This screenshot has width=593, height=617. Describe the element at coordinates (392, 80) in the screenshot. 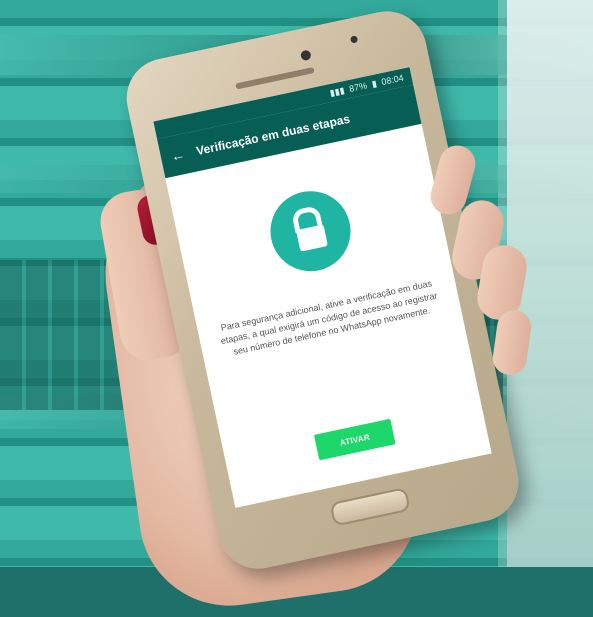

I see `clock: 08:04` at that location.